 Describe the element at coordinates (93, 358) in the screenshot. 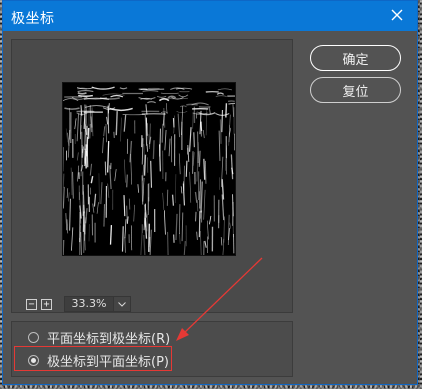

I see `annotation-highlight-box` at that location.